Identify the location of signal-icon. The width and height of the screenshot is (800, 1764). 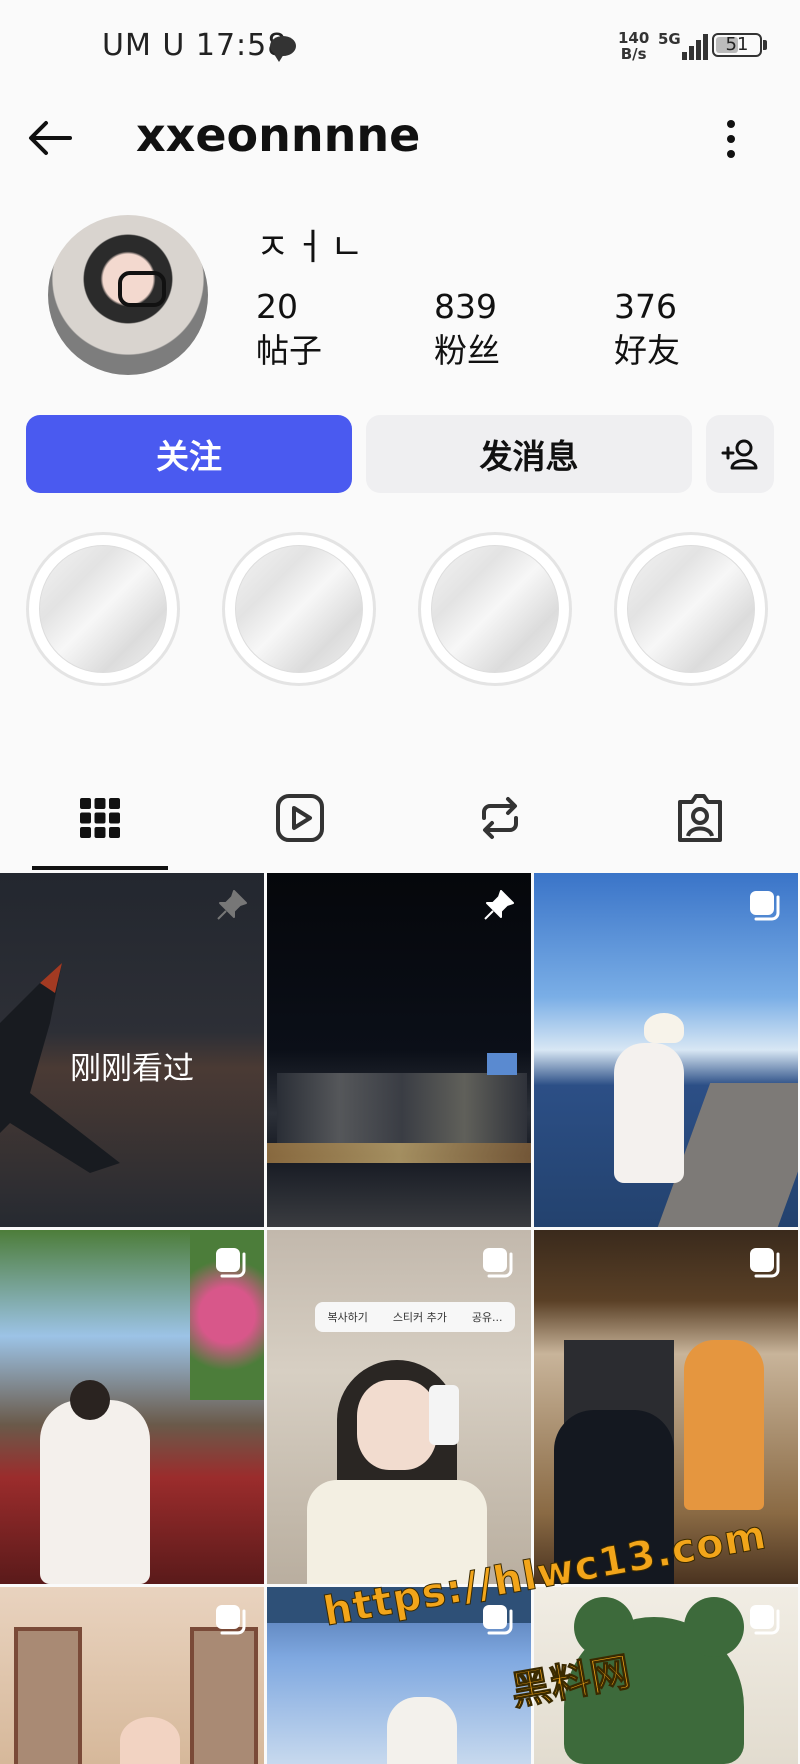
(690, 45).